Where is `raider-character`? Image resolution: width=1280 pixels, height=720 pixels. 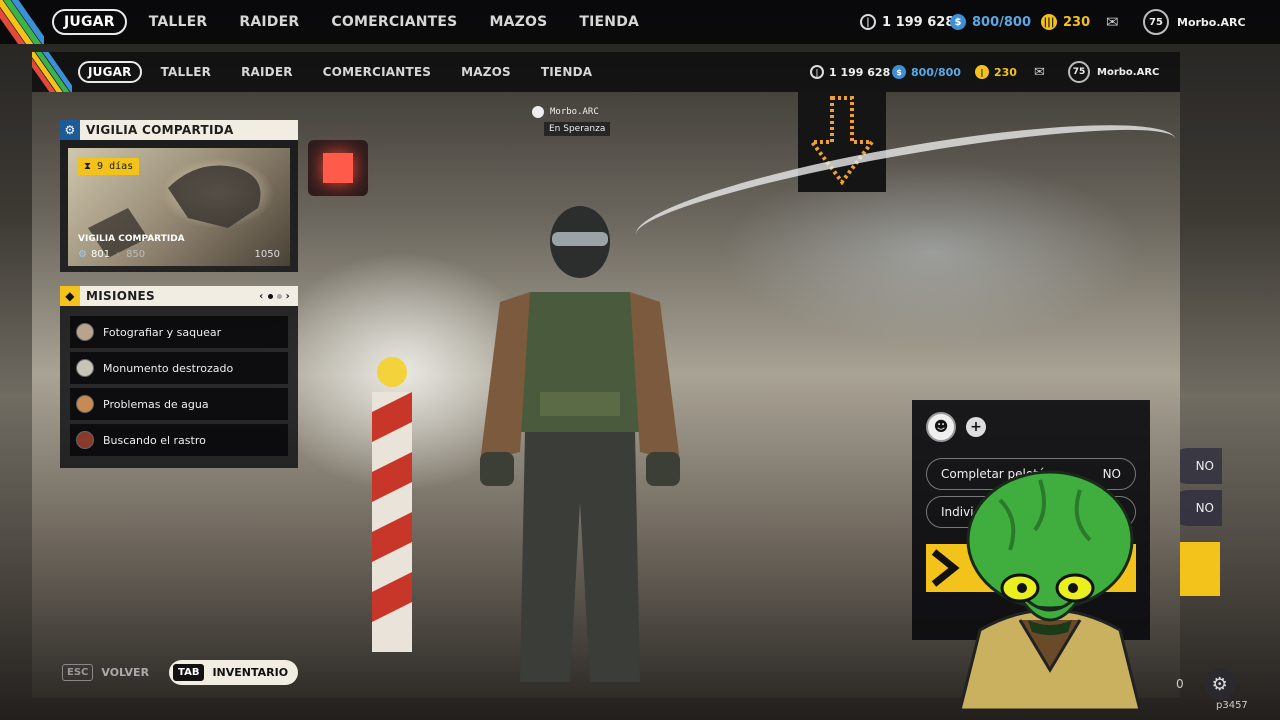
raider-character is located at coordinates (580, 444).